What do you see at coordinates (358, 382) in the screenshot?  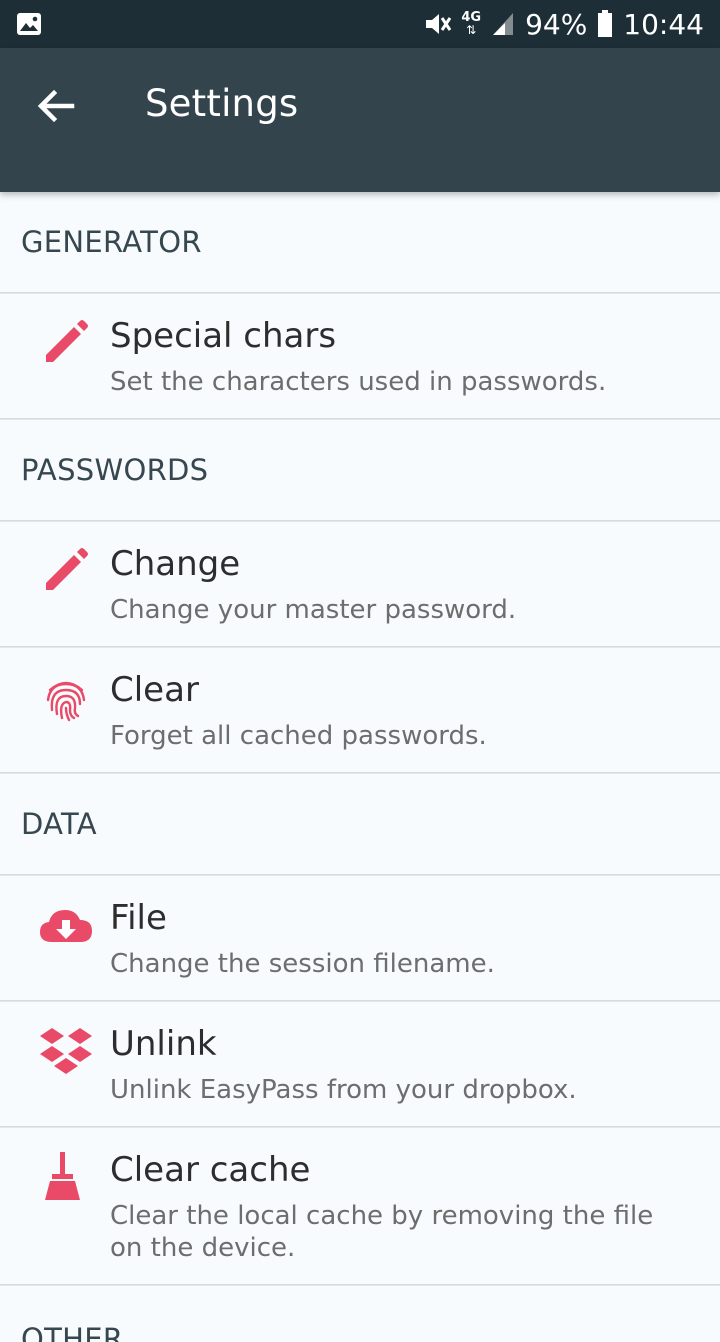 I see `pref-summary: Set the characters used in passwords.` at bounding box center [358, 382].